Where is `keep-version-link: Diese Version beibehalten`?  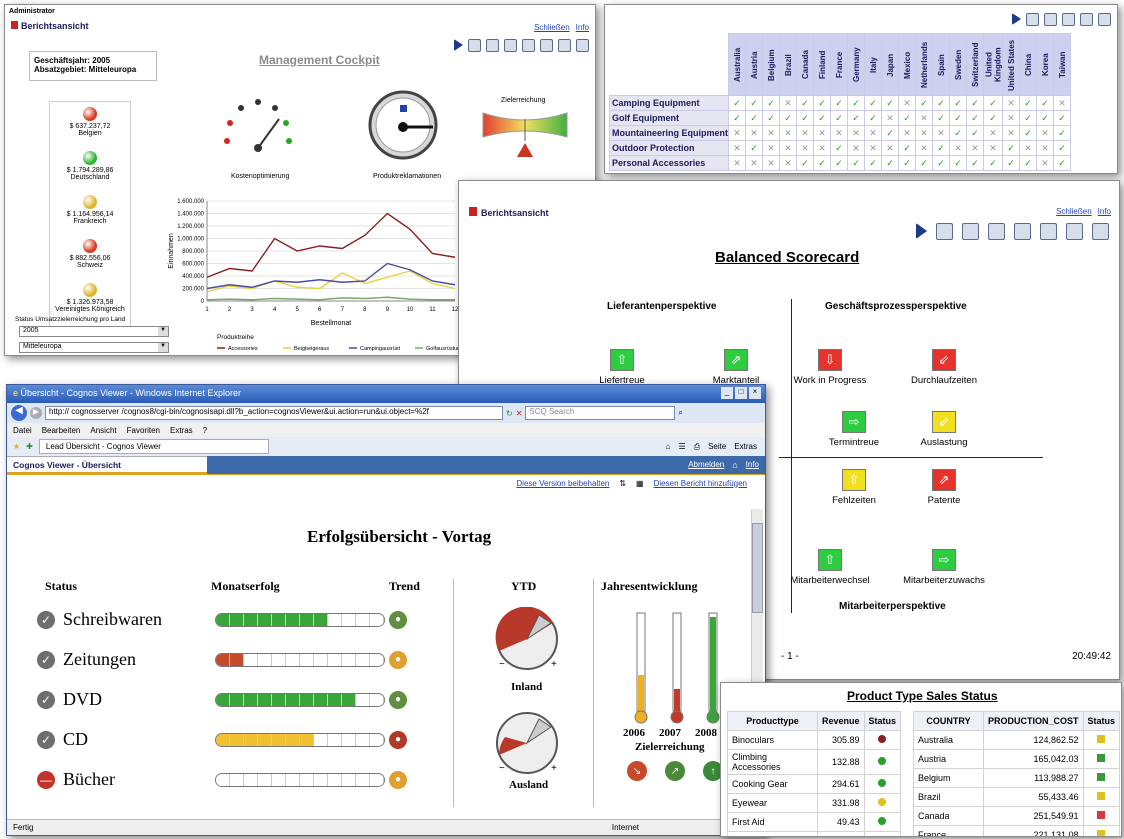
keep-version-link: Diese Version beibehalten is located at coordinates (562, 483).